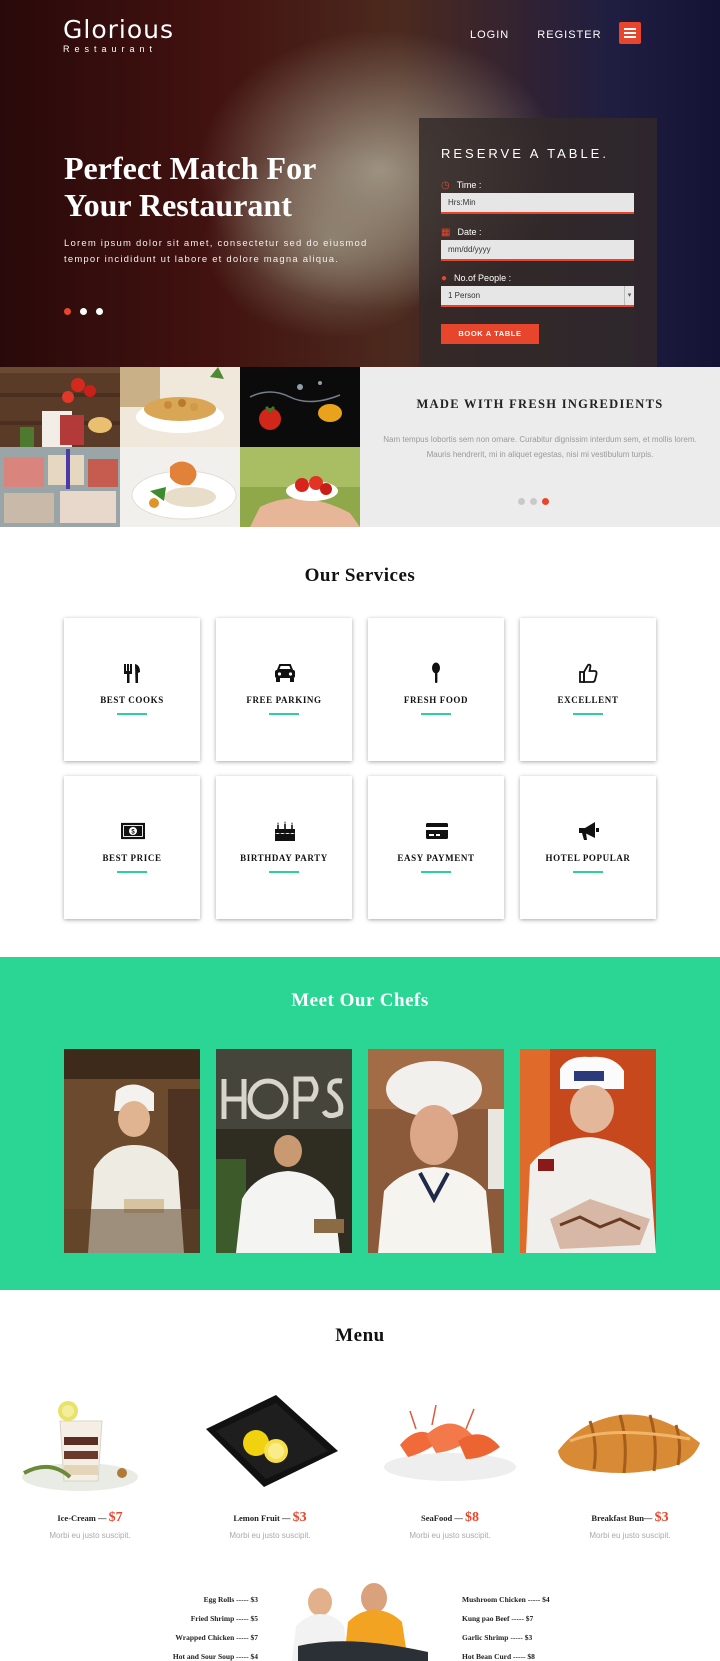 Image resolution: width=720 pixels, height=1661 pixels. What do you see at coordinates (180, 487) in the screenshot?
I see `ingredient-photo-shrimp-plate` at bounding box center [180, 487].